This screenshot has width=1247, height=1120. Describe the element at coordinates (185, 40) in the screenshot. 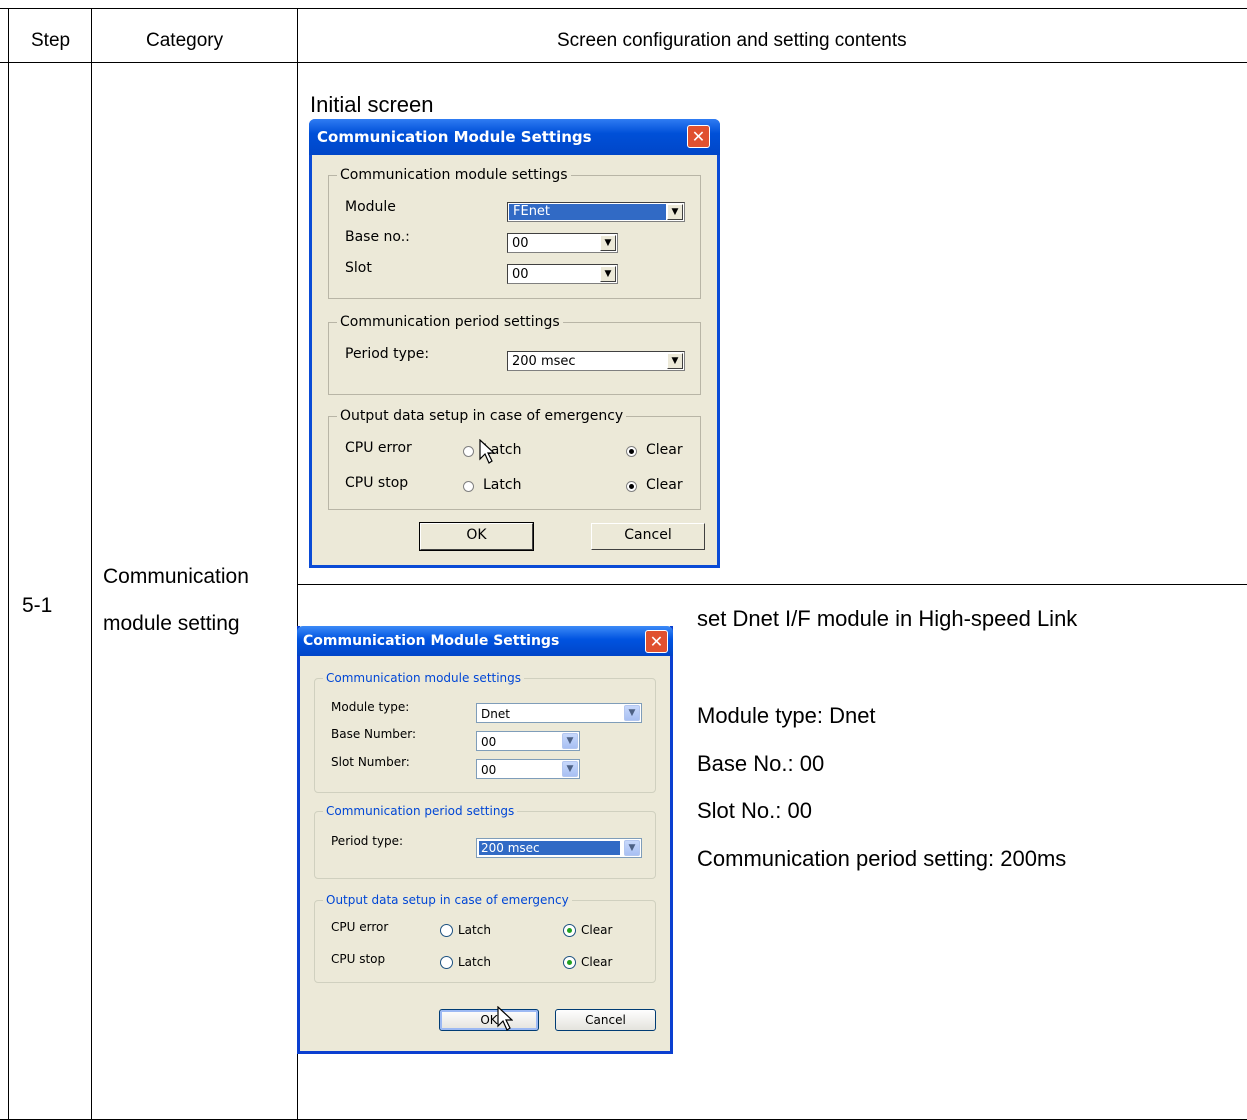

I see `header-category: Category` at that location.